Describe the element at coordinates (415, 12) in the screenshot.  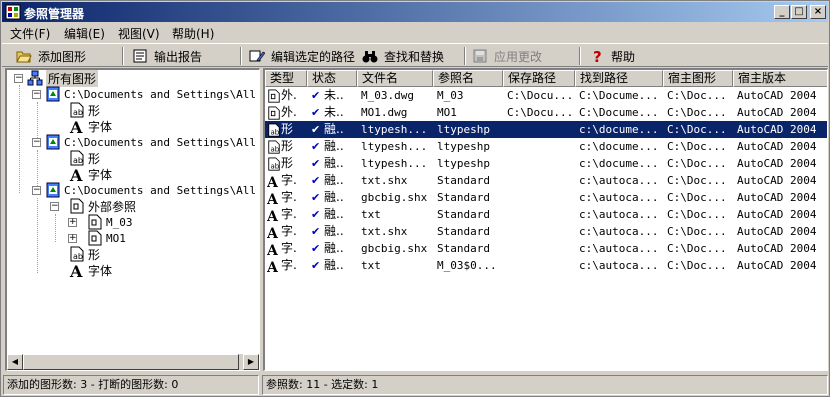
I see `title-bar: 参照管理器 _ □ ×` at that location.